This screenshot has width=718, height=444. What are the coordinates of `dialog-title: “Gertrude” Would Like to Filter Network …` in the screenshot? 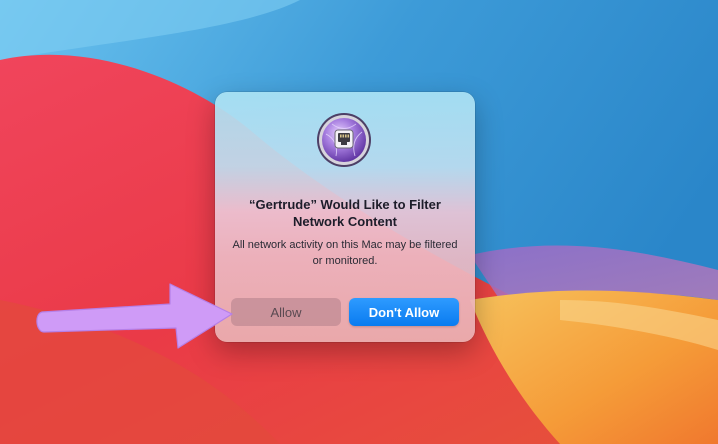 It's located at (345, 213).